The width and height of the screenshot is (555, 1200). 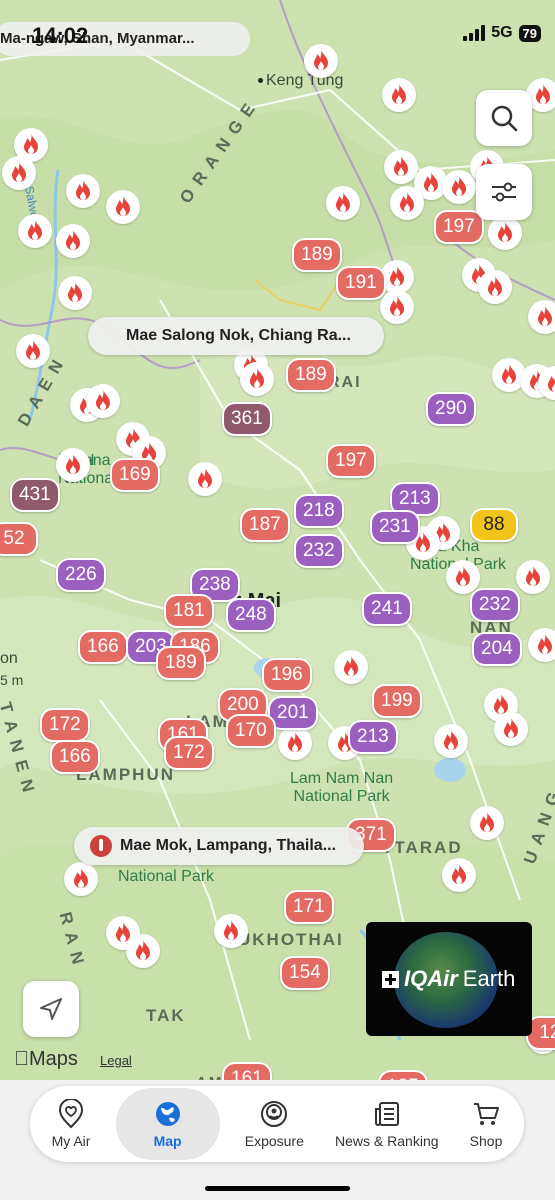 I want to click on tab-my-air: My Air, so click(x=71, y=1124).